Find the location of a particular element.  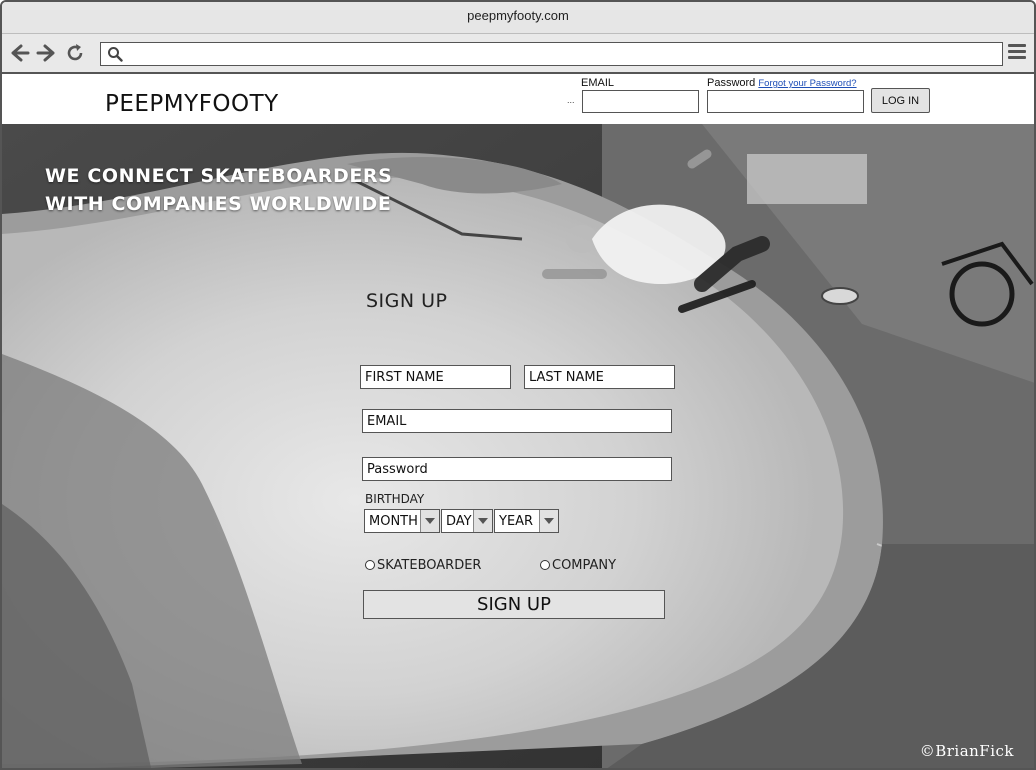

signup-title: SIGN UP is located at coordinates (407, 301).